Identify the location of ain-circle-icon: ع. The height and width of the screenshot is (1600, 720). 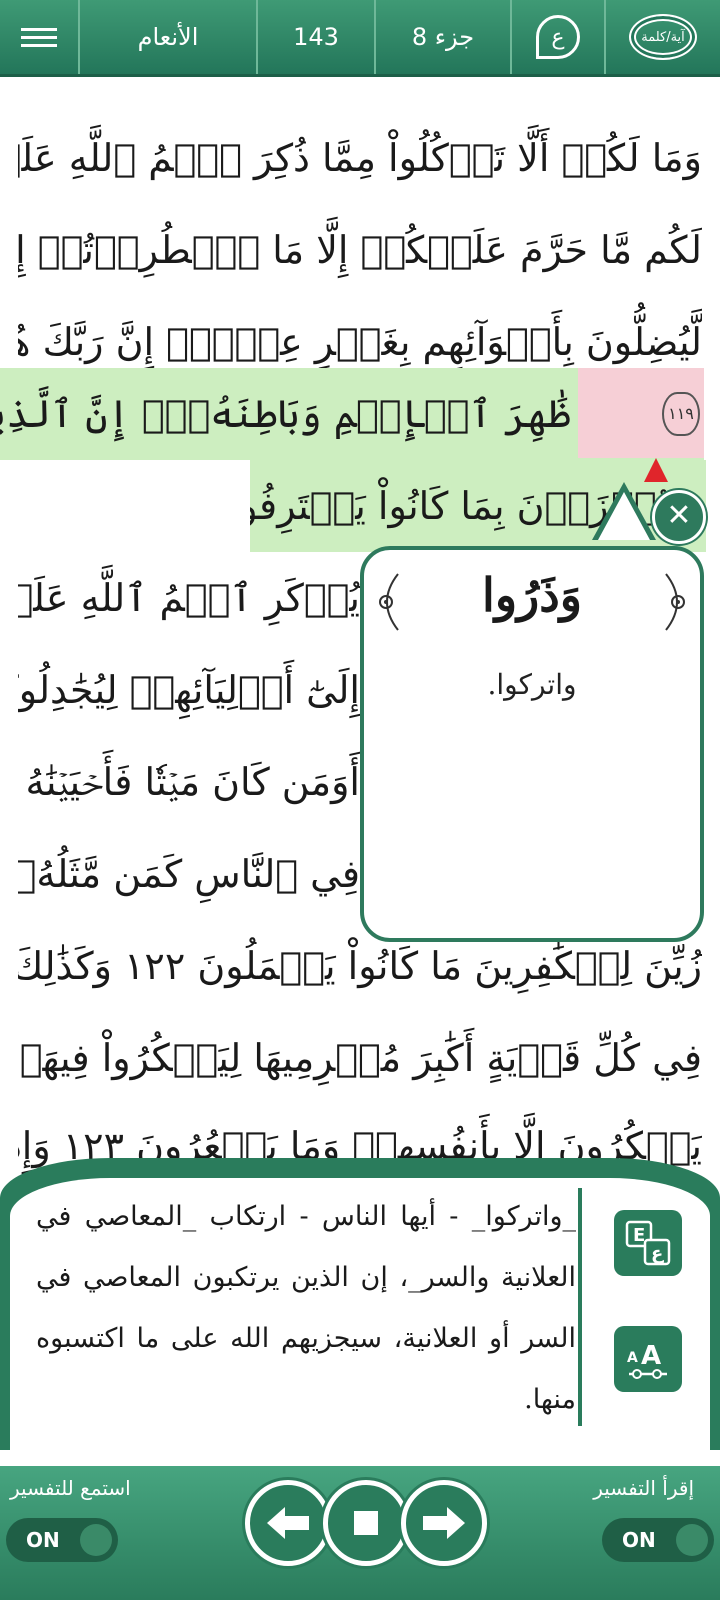
(558, 37).